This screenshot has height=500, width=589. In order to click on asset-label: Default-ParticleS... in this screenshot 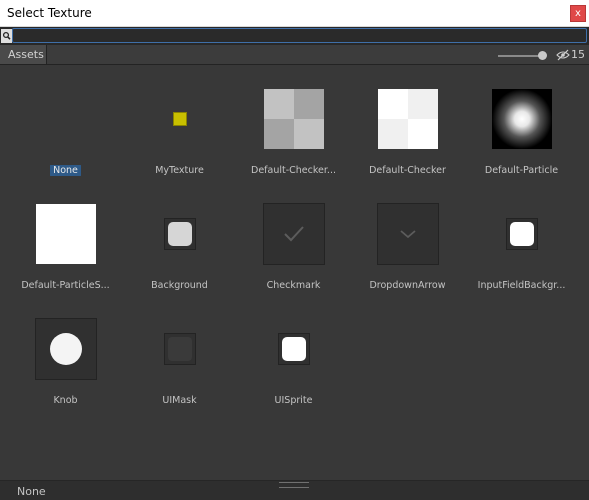, I will do `click(65, 285)`.